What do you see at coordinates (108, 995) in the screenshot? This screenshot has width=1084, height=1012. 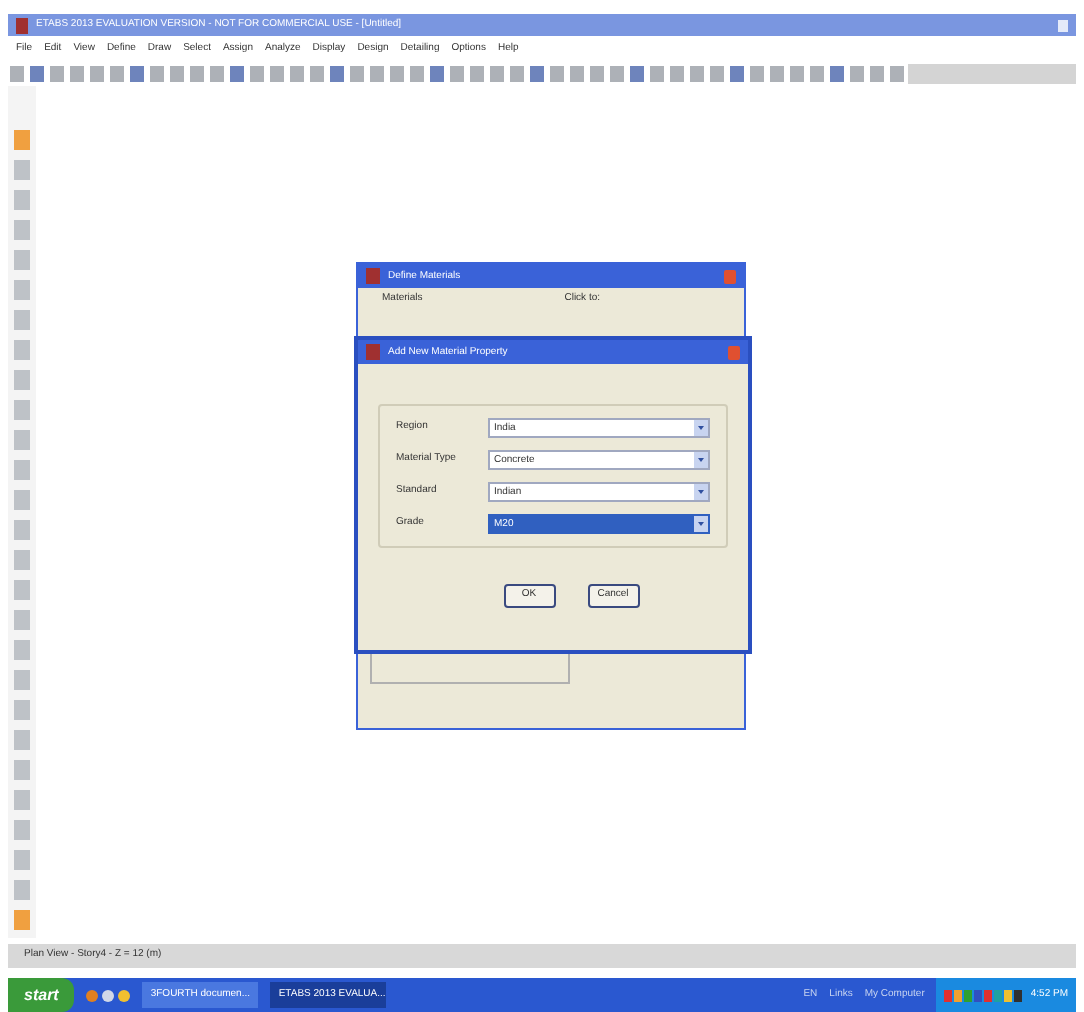 I see `quick-launch-icons` at bounding box center [108, 995].